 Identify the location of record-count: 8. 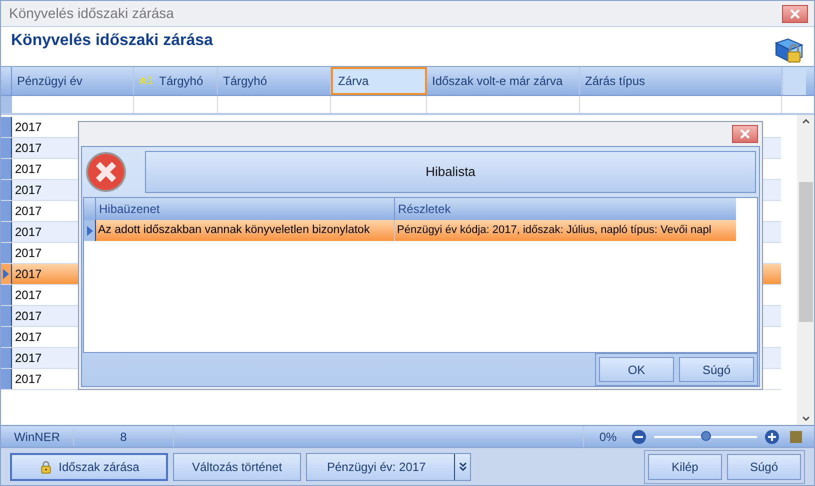
(123, 437).